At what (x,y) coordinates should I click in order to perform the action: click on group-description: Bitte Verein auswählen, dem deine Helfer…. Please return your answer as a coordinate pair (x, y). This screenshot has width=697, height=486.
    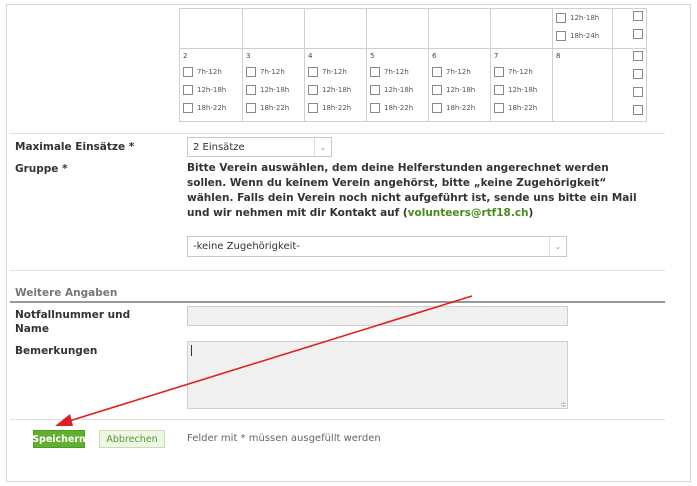
    Looking at the image, I should click on (417, 191).